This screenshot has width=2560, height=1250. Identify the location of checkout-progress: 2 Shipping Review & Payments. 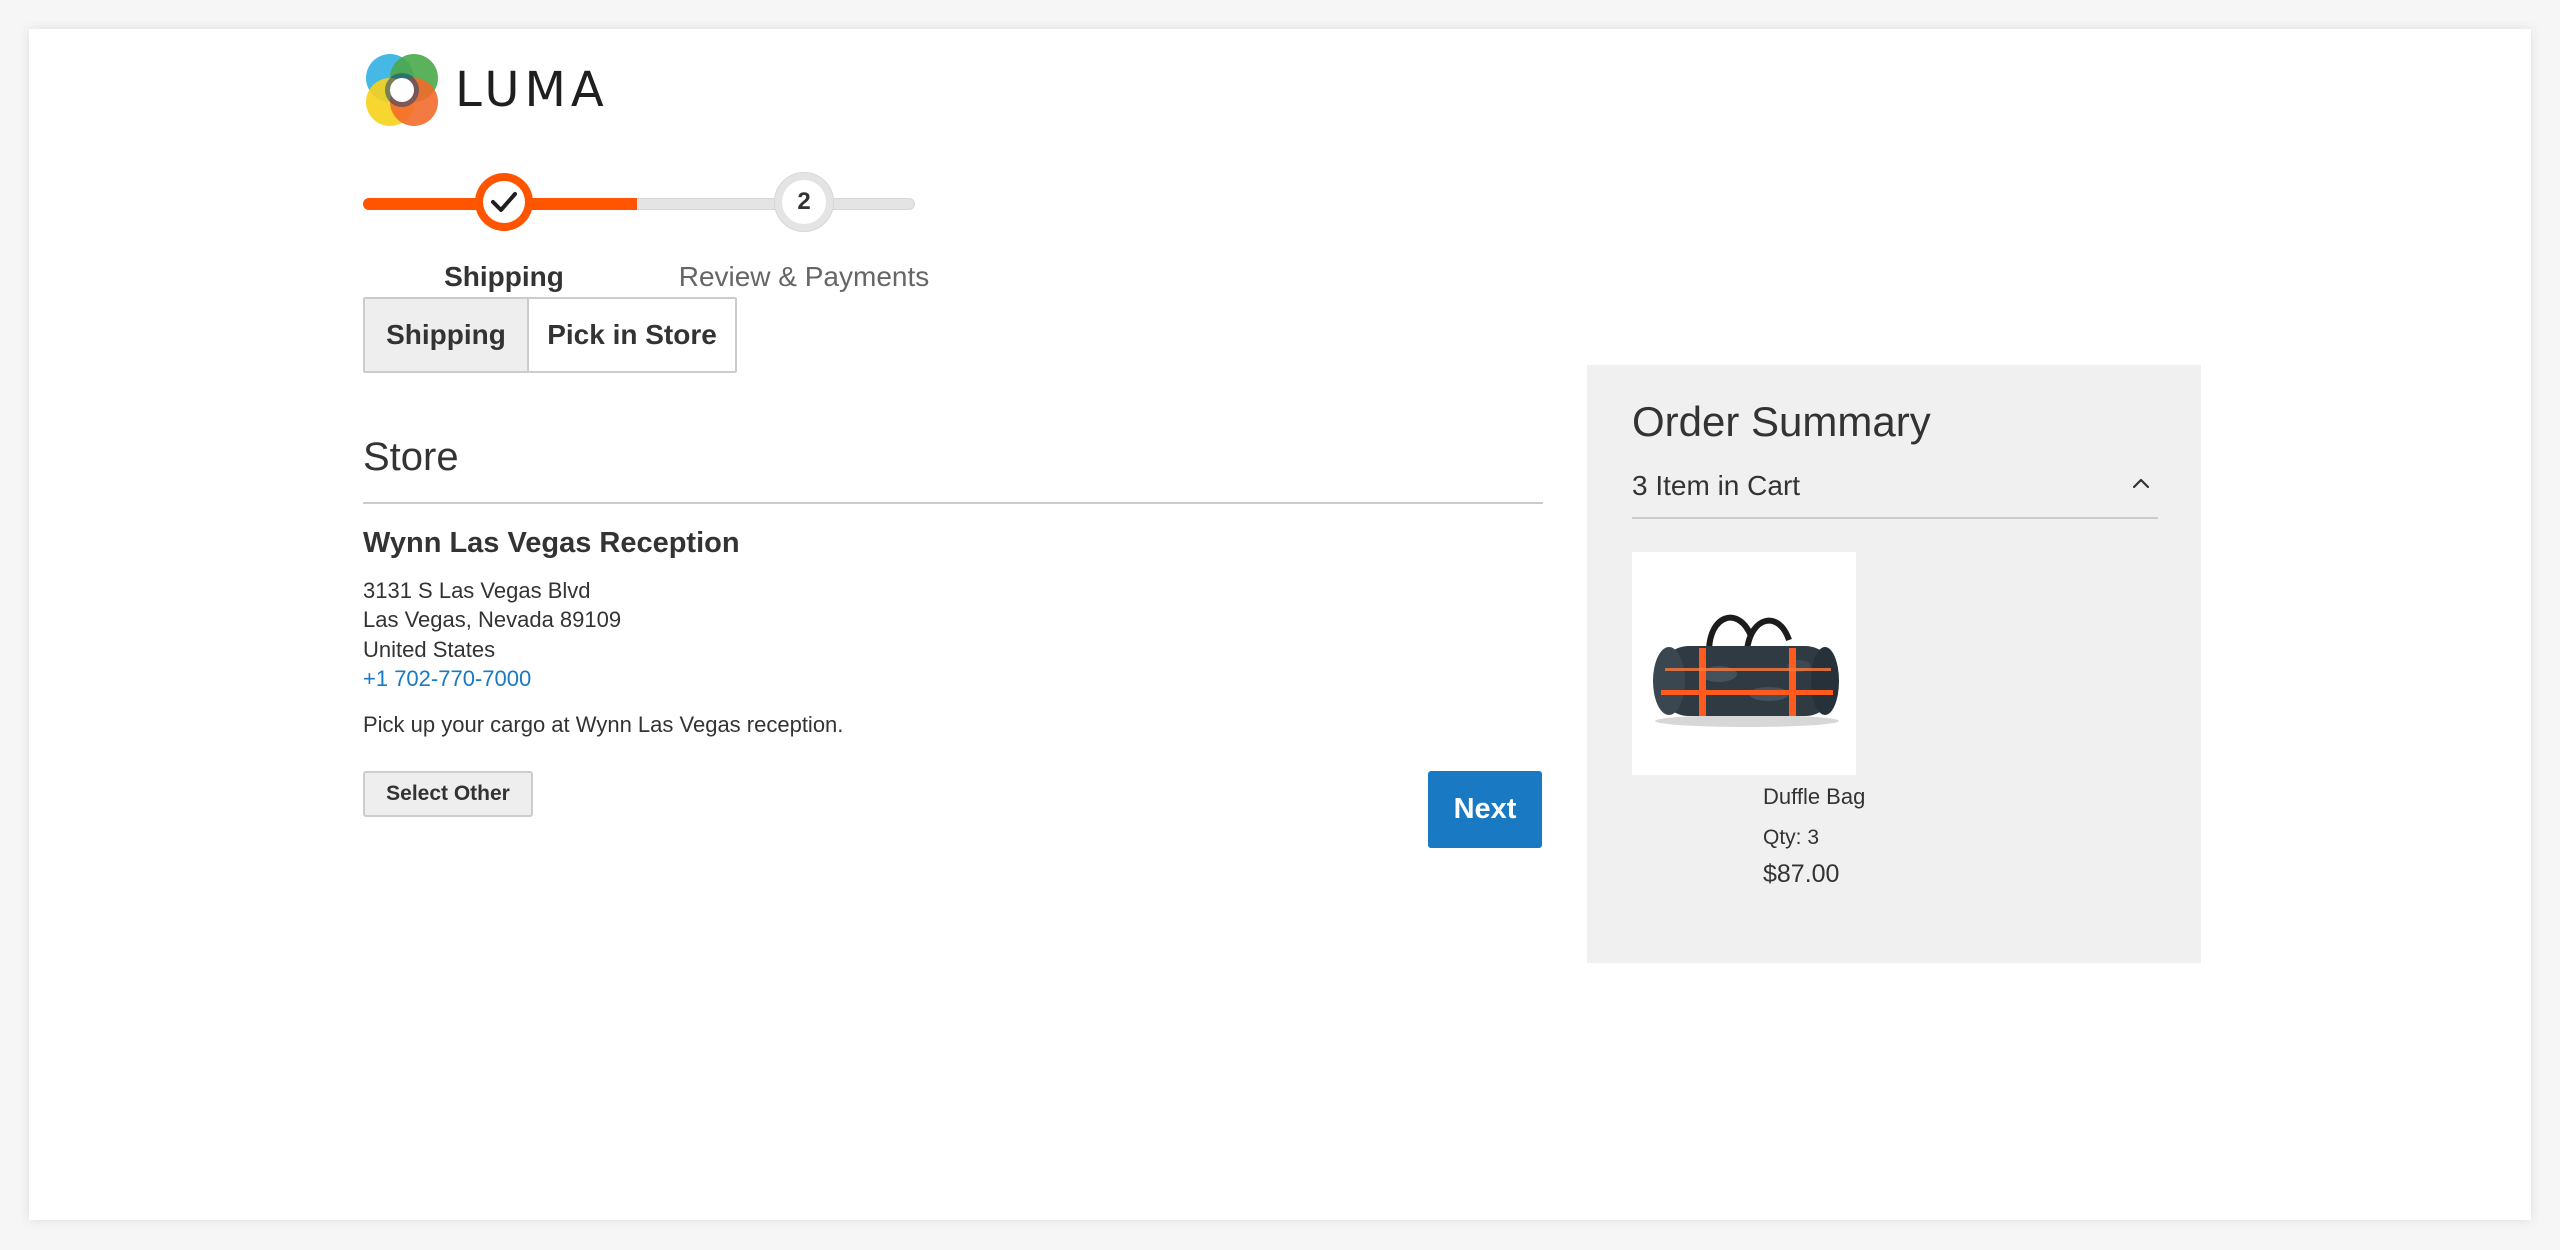
(646, 232).